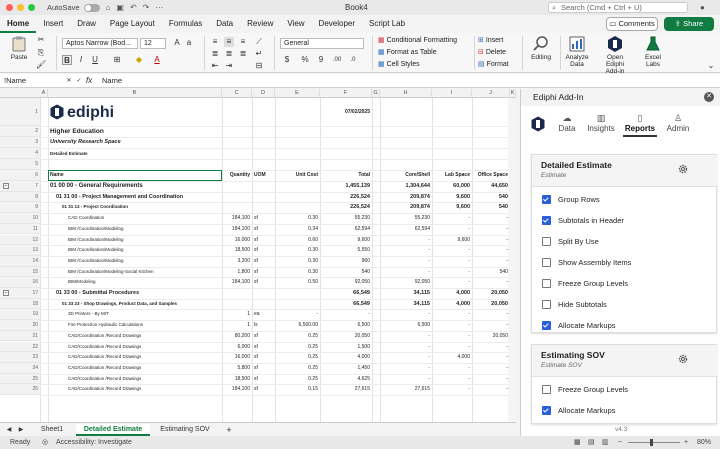 The height and width of the screenshot is (449, 720). I want to click on tab-detailed-estimate: Detailed Estimate, so click(113, 430).